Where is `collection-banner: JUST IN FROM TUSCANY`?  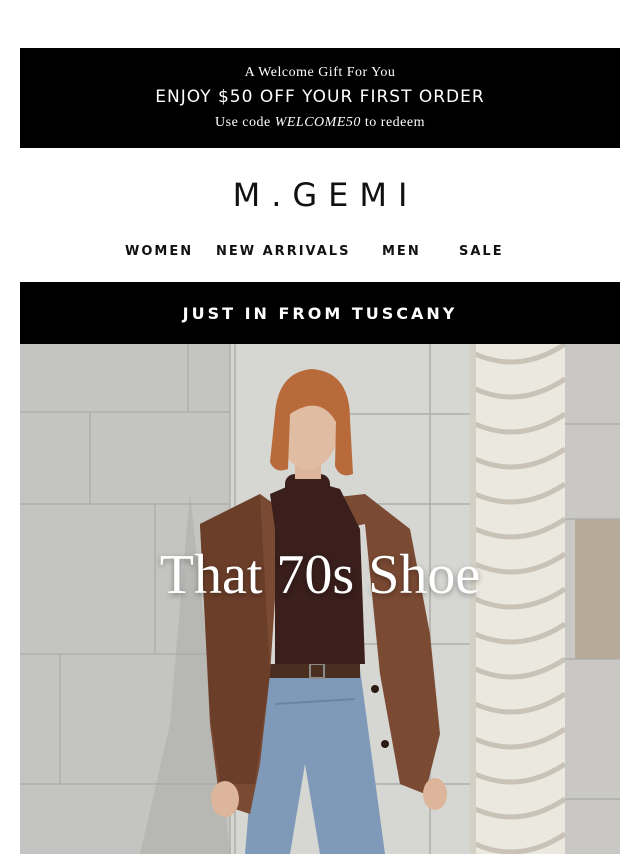 collection-banner: JUST IN FROM TUSCANY is located at coordinates (320, 313).